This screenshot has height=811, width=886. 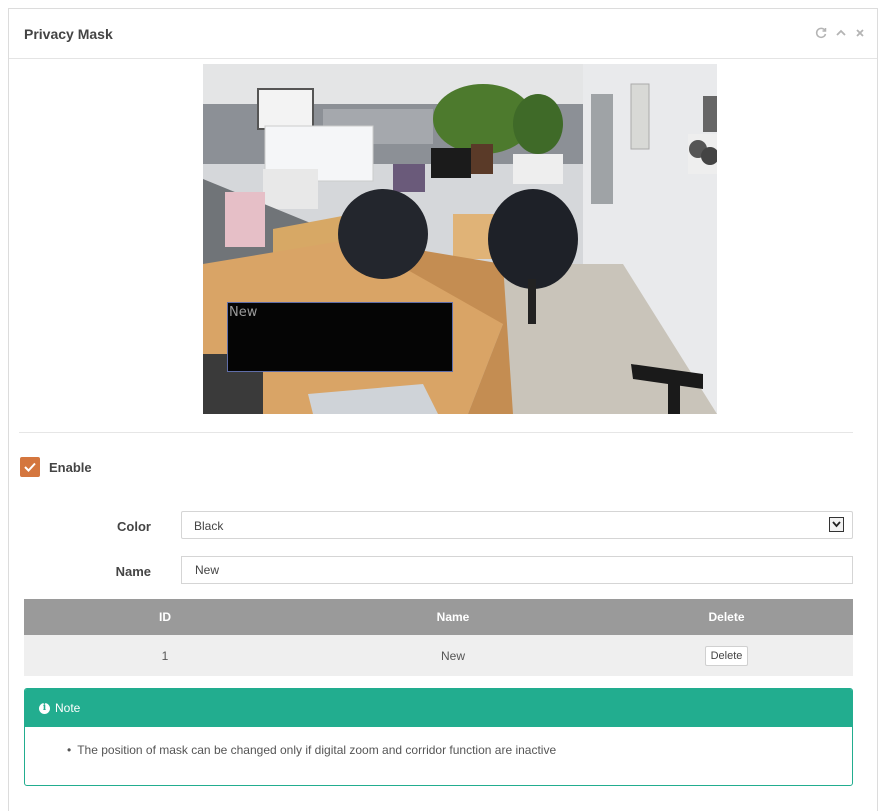 I want to click on column-header-delete: Delete, so click(x=726, y=617).